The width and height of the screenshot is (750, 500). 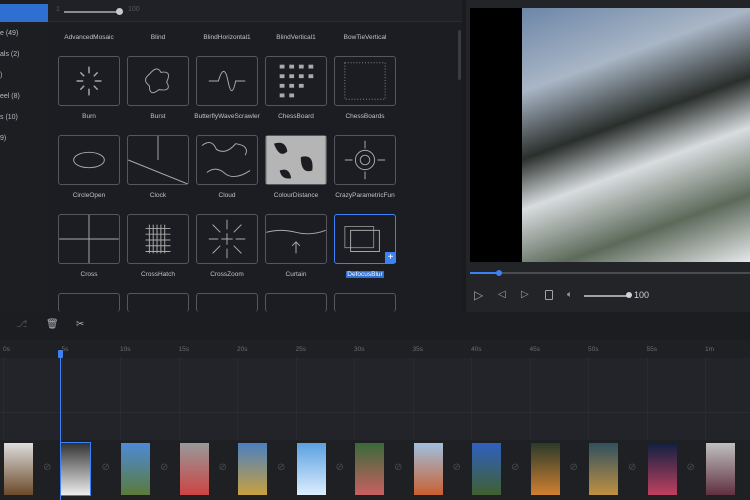 What do you see at coordinates (642, 295) in the screenshot?
I see `volume-value: 100` at bounding box center [642, 295].